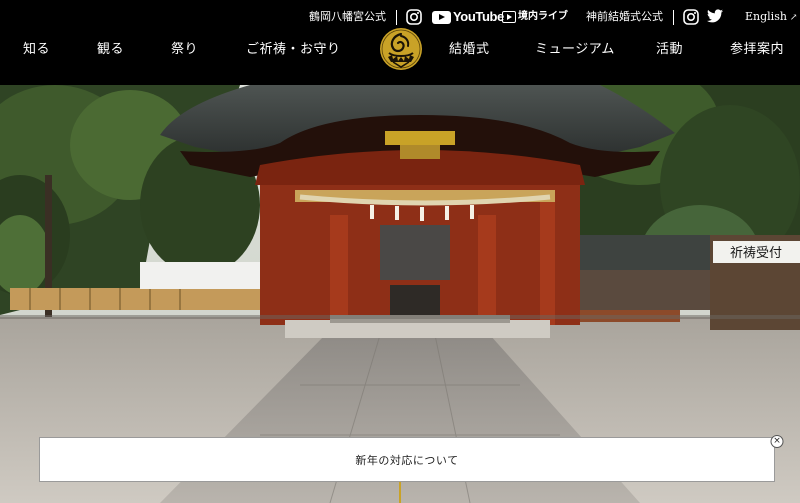 The width and height of the screenshot is (800, 503). What do you see at coordinates (766, 16) in the screenshot?
I see `english-label: English` at bounding box center [766, 16].